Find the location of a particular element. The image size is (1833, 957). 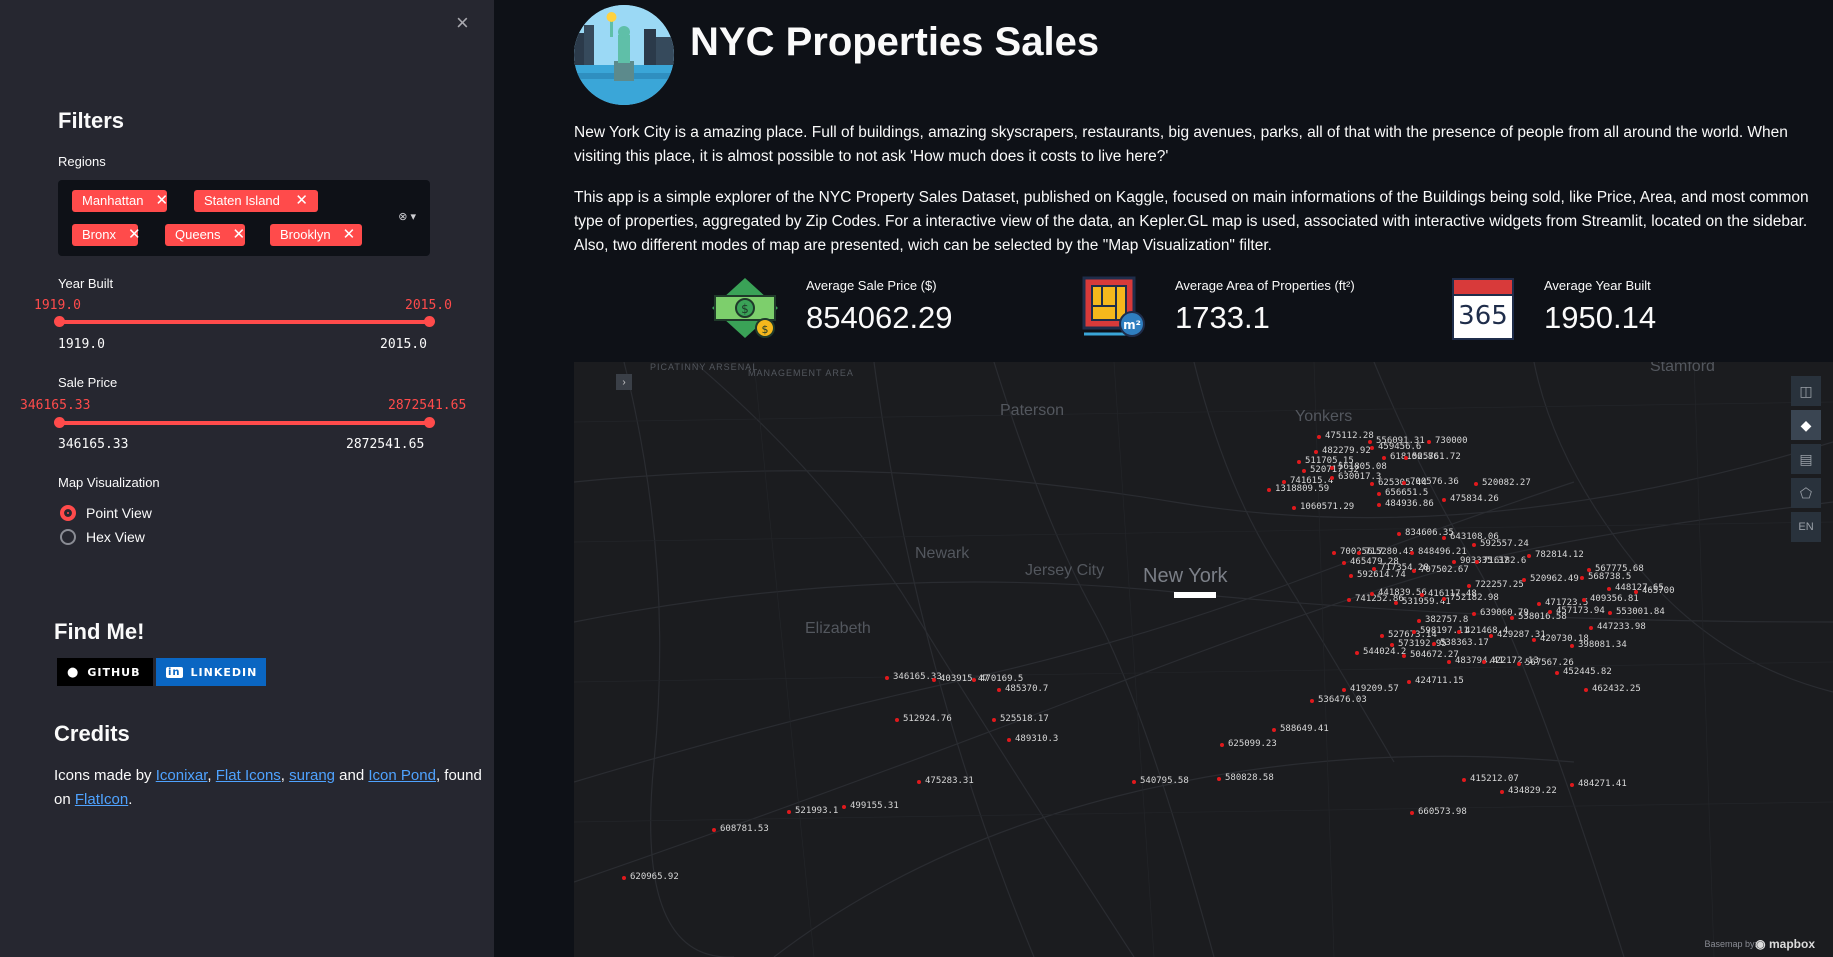

region-tag-brooklyn: Brooklyn ✕ is located at coordinates (316, 235).